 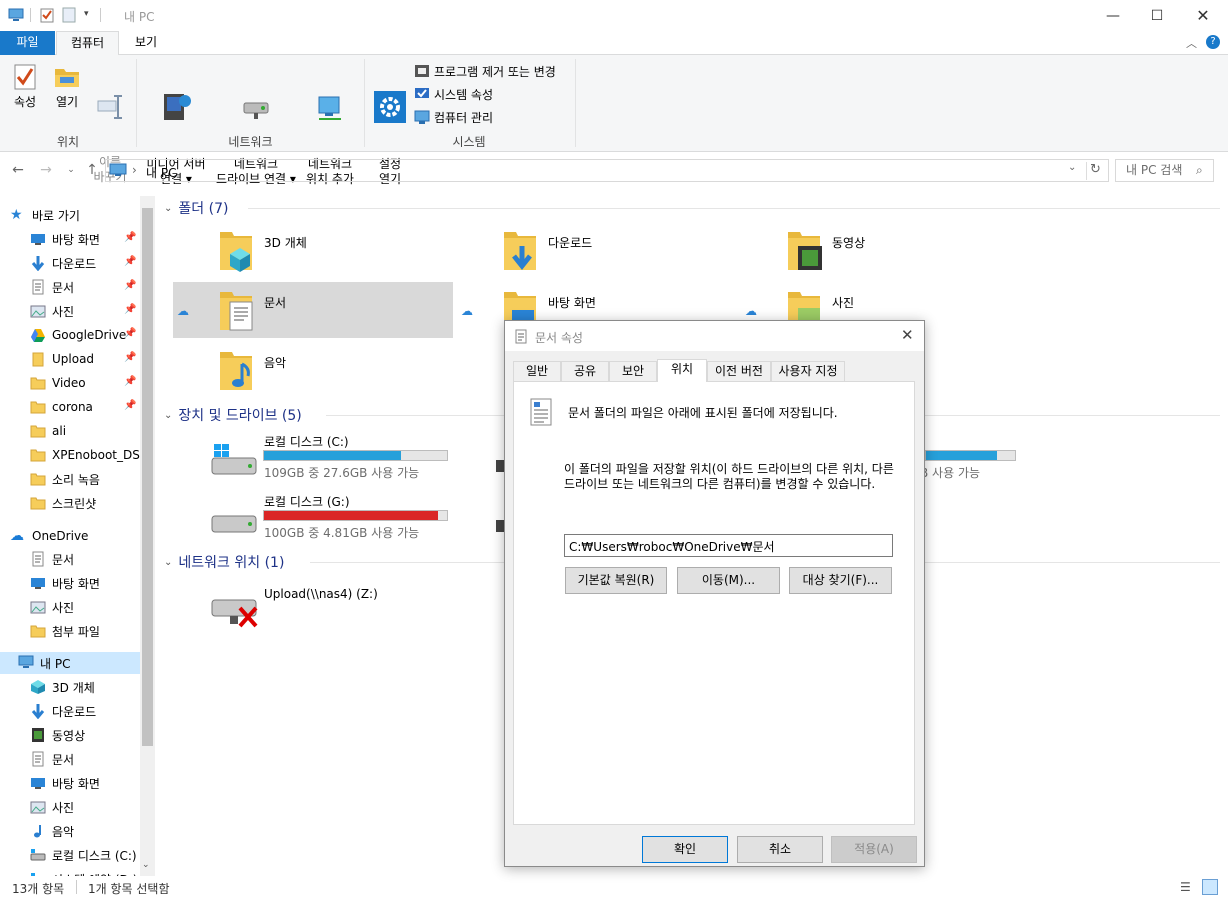 I want to click on selected-highlight, so click(x=313, y=310).